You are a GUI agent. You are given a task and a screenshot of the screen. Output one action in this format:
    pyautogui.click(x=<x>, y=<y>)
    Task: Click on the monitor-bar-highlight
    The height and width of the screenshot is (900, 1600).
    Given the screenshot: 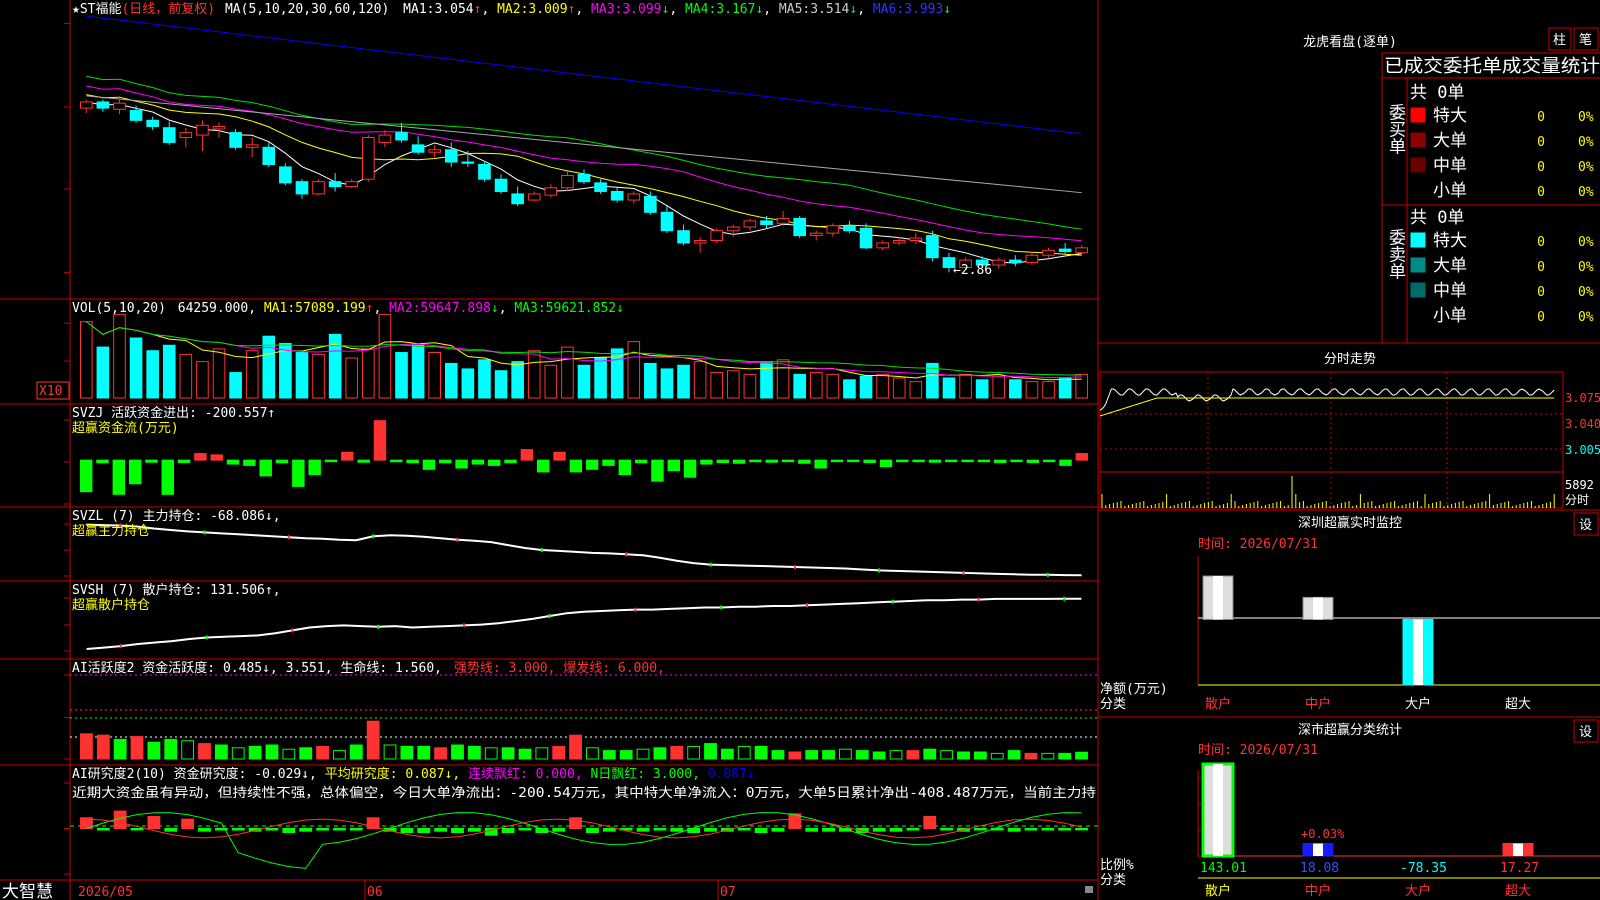 What is the action you would take?
    pyautogui.click(x=1318, y=608)
    